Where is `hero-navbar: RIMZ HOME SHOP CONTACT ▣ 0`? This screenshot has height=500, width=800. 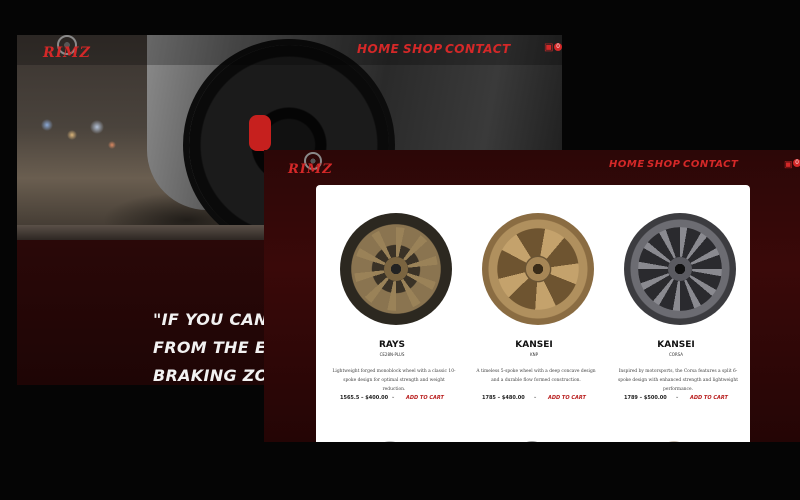
hero-navbar: RIMZ HOME SHOP CONTACT ▣ 0 is located at coordinates (289, 50).